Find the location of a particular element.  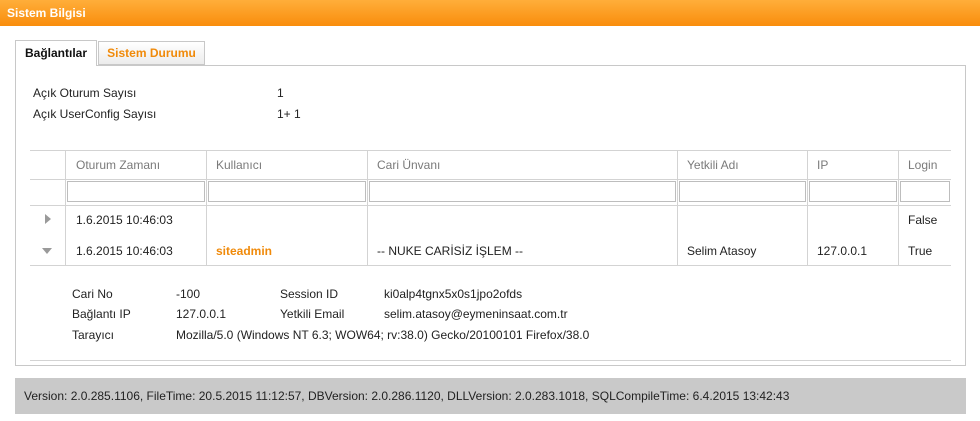

filter-ip is located at coordinates (853, 191).